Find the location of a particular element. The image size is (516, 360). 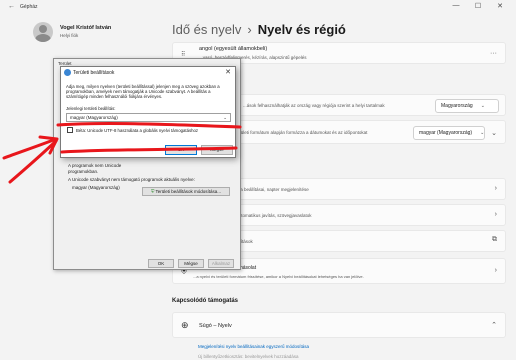

row-text: ...utomatikus javítás, szövegjavaslatok is located at coordinates (273, 215).